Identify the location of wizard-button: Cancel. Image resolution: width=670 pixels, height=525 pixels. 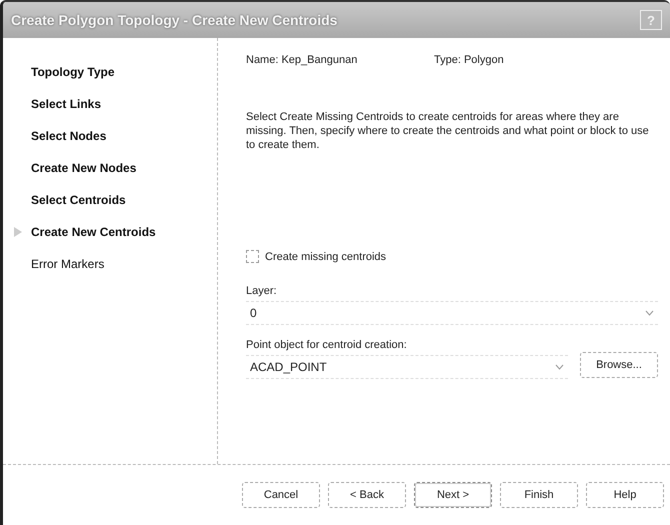
(281, 495).